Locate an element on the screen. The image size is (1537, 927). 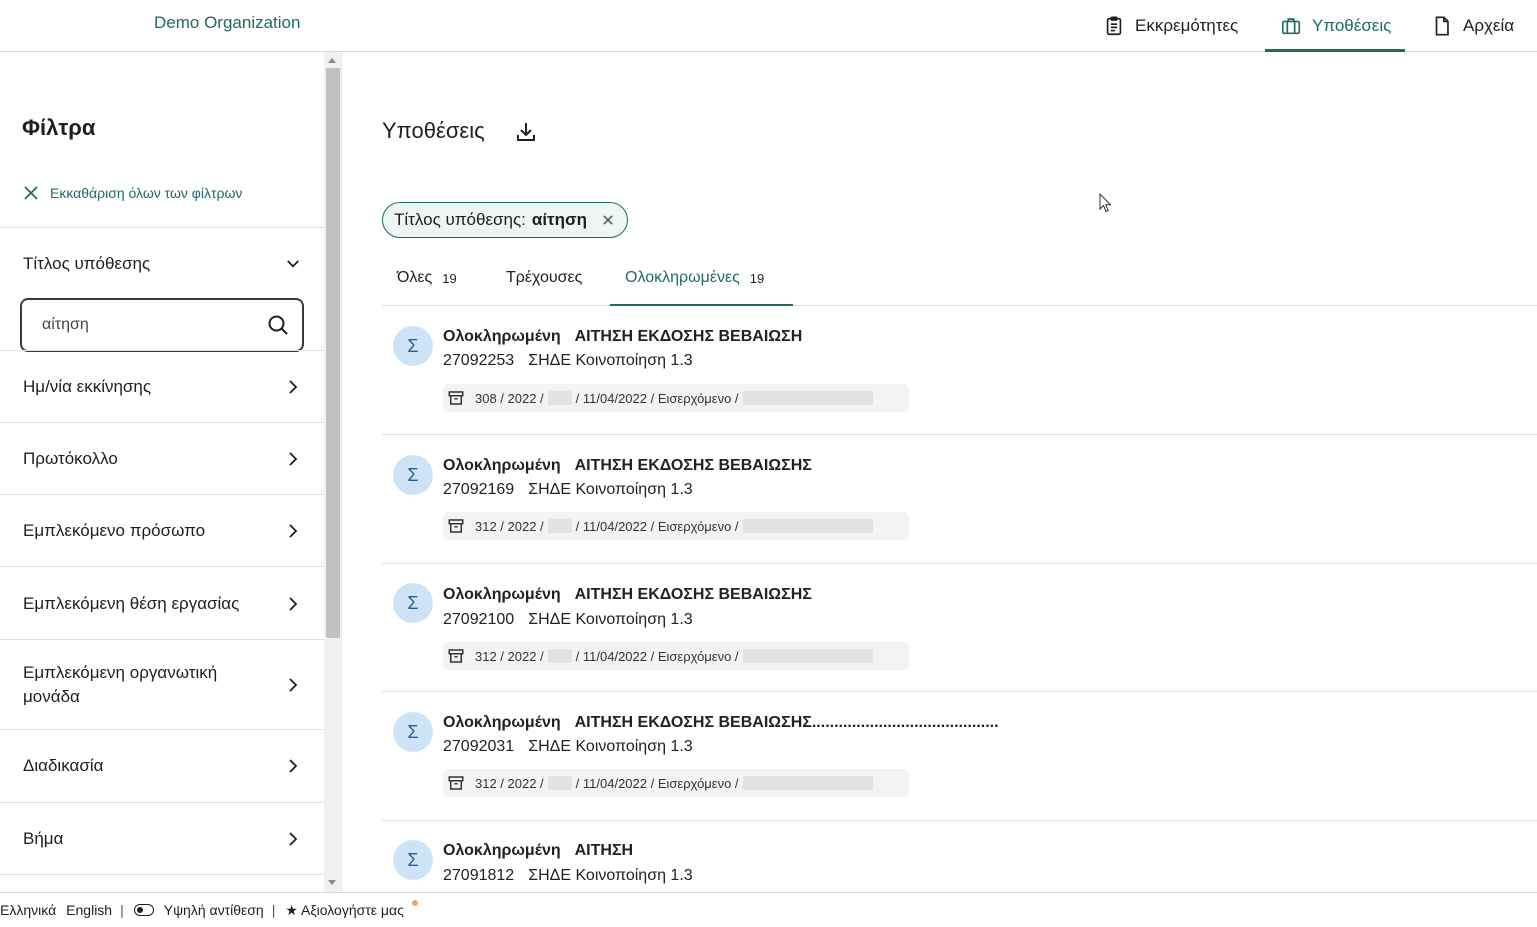
filter-step: Βήμα is located at coordinates (162, 839).